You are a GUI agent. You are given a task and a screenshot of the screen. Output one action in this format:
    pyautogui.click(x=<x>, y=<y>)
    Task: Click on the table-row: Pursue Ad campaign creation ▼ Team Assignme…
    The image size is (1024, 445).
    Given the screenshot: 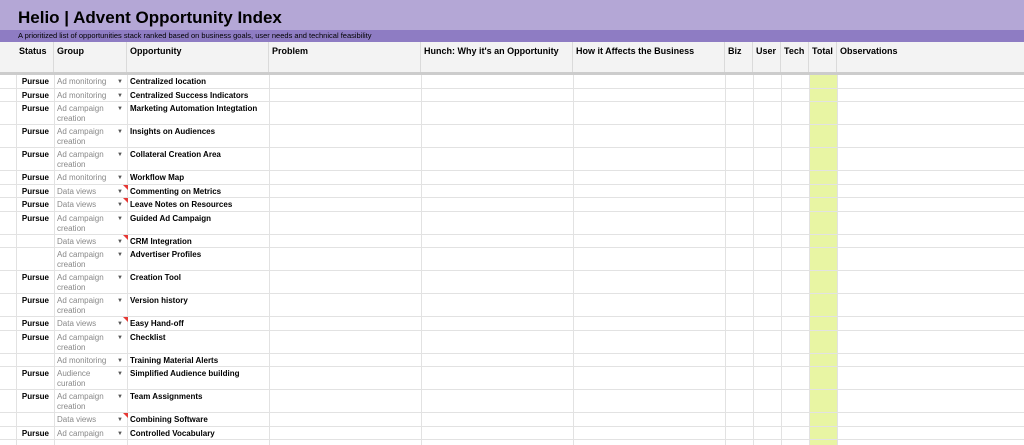 What is the action you would take?
    pyautogui.click(x=512, y=401)
    